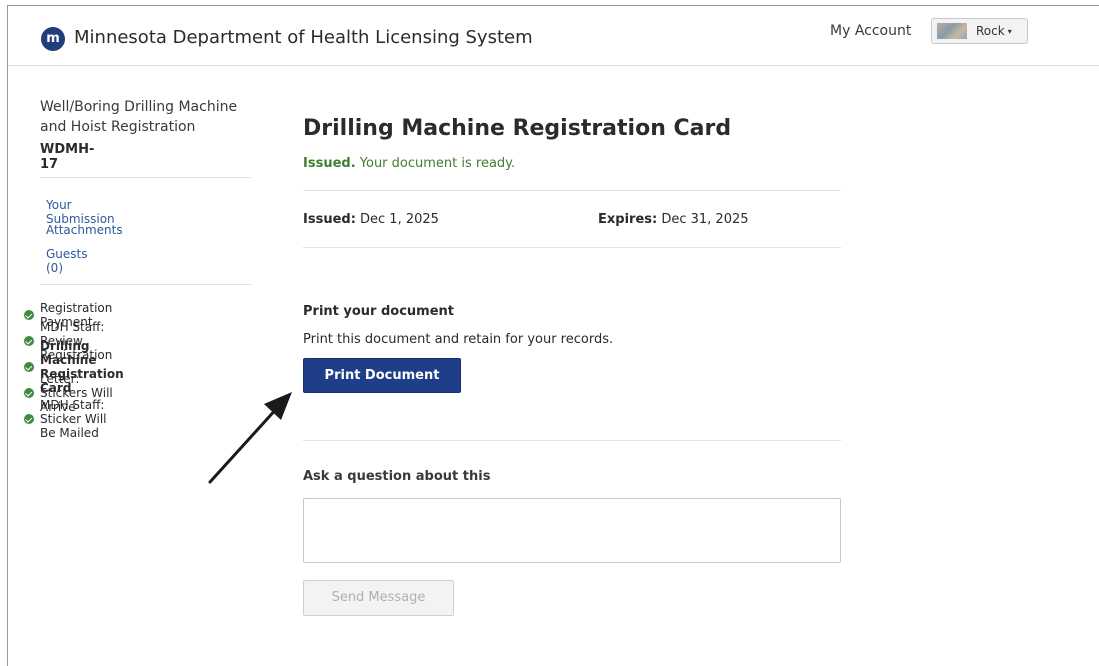  What do you see at coordinates (53, 39) in the screenshot?
I see `mdh-logo: m` at bounding box center [53, 39].